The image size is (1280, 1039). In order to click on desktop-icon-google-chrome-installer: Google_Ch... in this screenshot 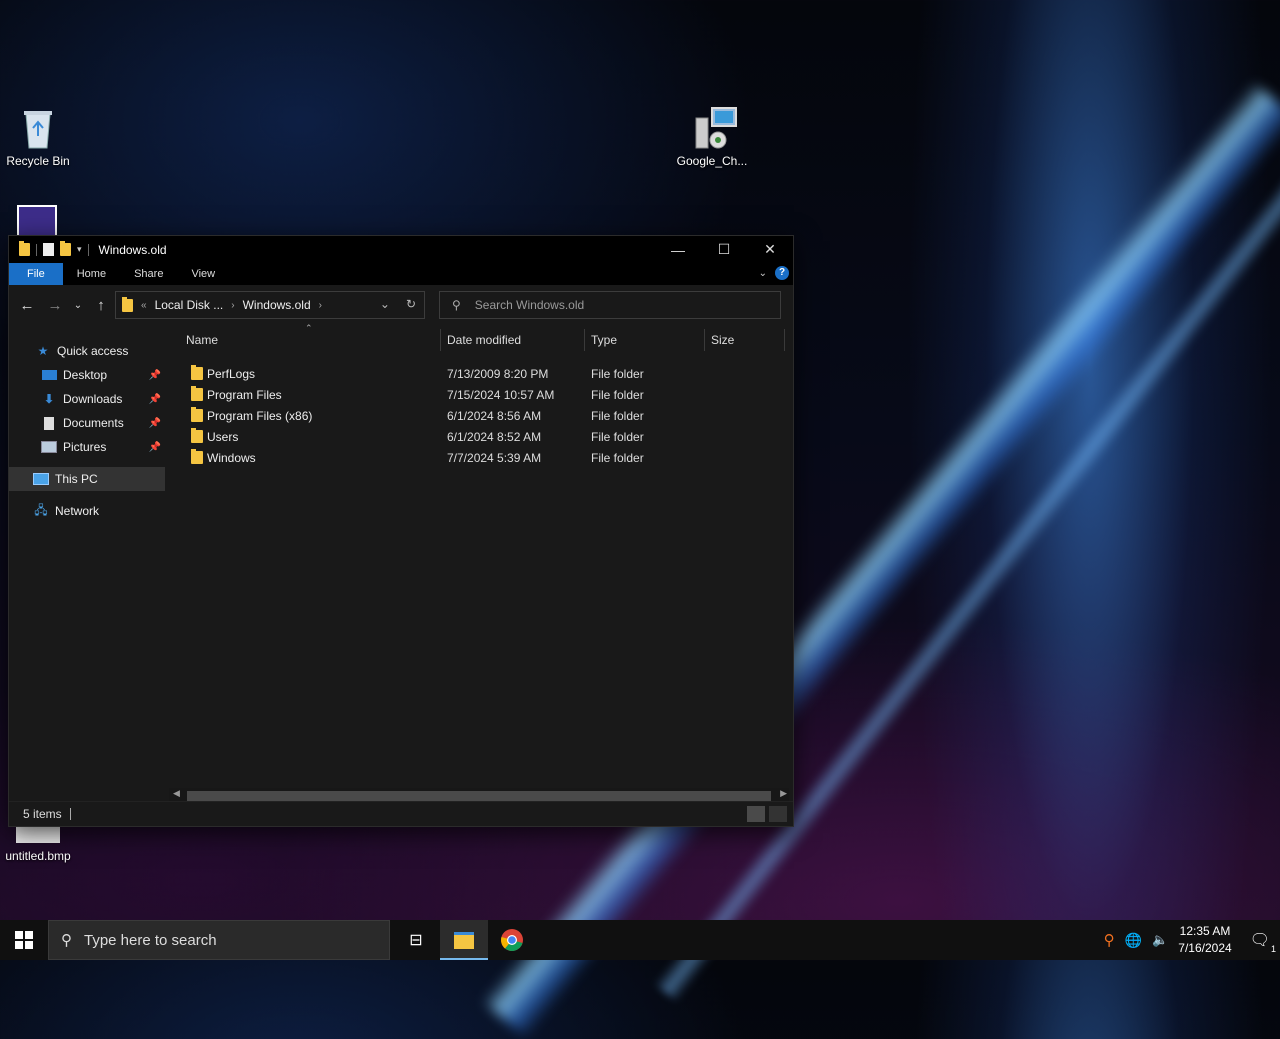, I will do `click(712, 137)`.